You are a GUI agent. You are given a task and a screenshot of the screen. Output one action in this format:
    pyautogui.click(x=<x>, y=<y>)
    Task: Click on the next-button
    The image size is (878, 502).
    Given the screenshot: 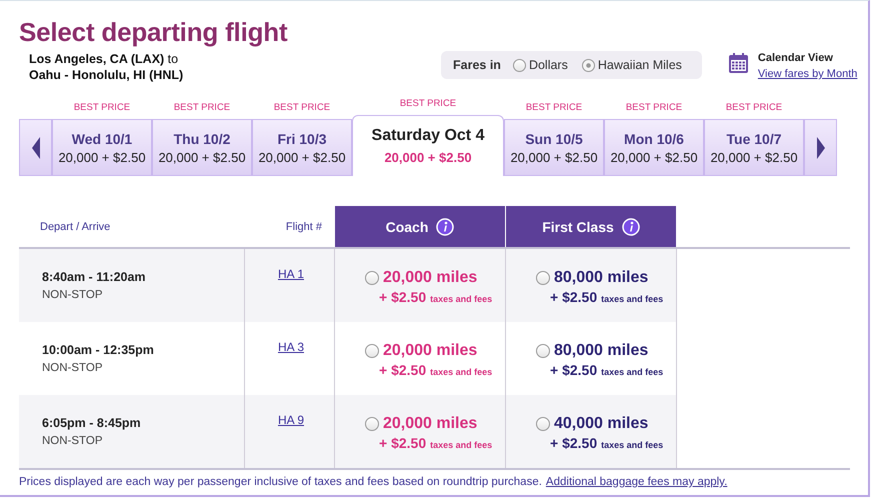 What is the action you would take?
    pyautogui.click(x=820, y=147)
    